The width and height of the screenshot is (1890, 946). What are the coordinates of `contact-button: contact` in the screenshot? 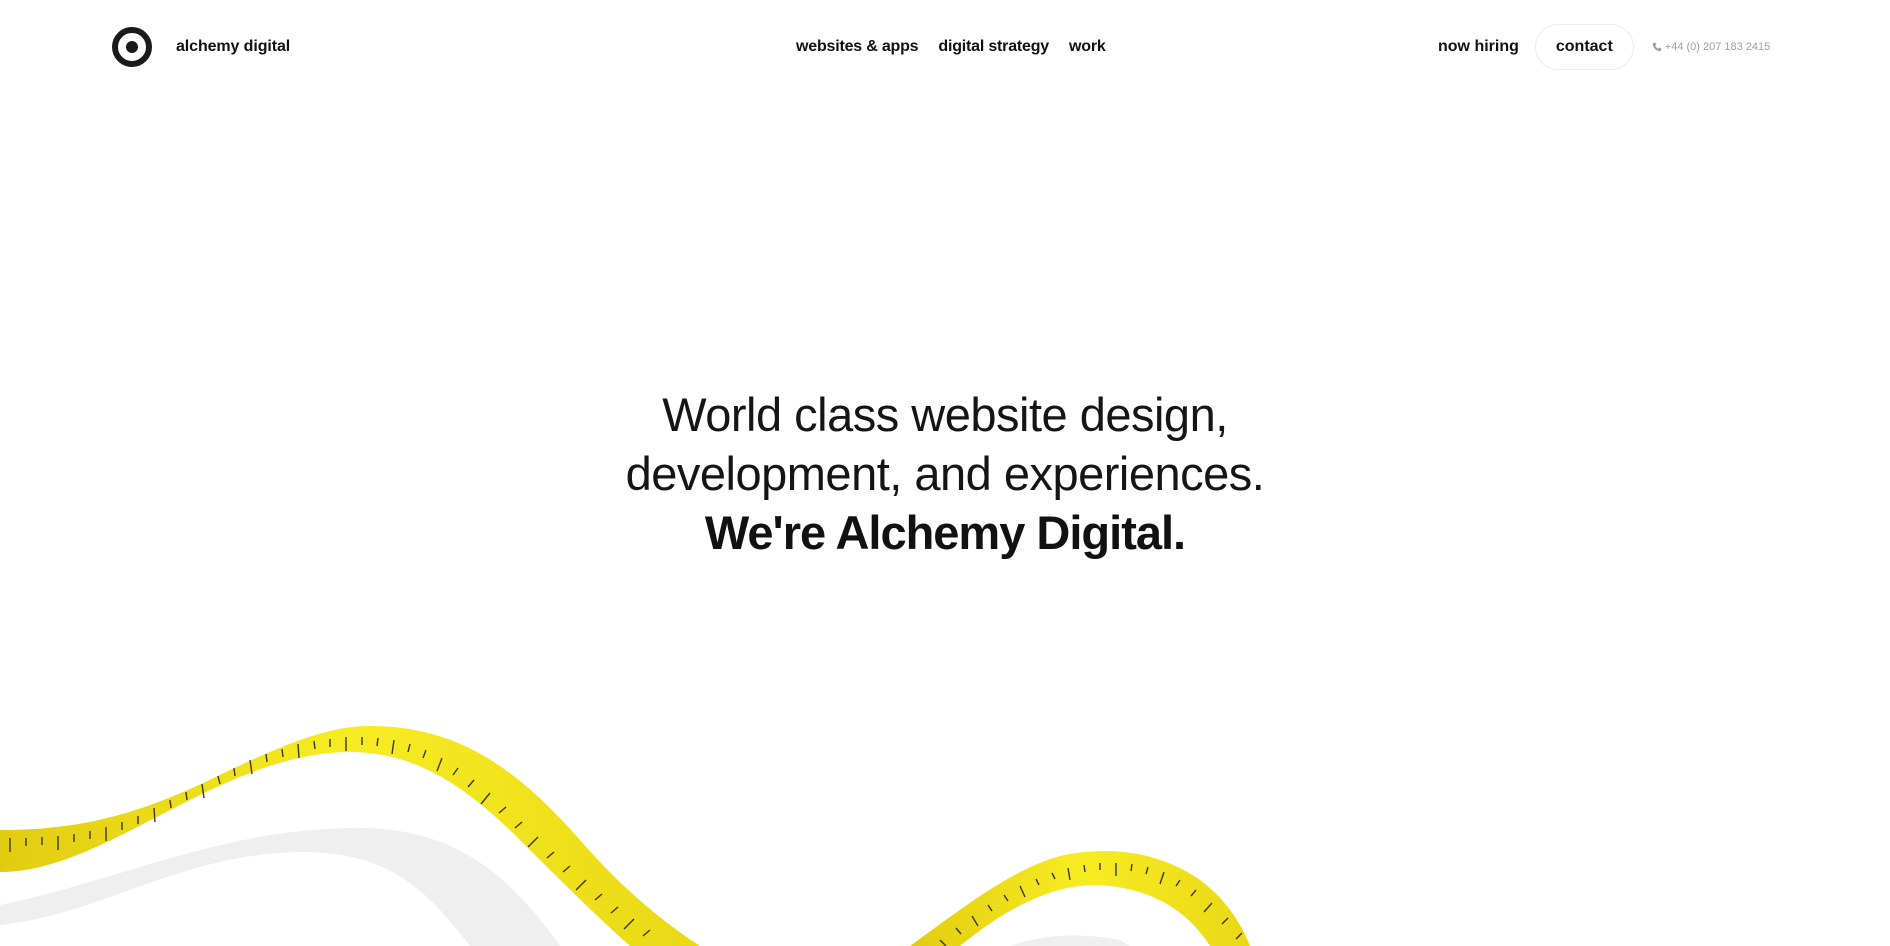 It's located at (1584, 47).